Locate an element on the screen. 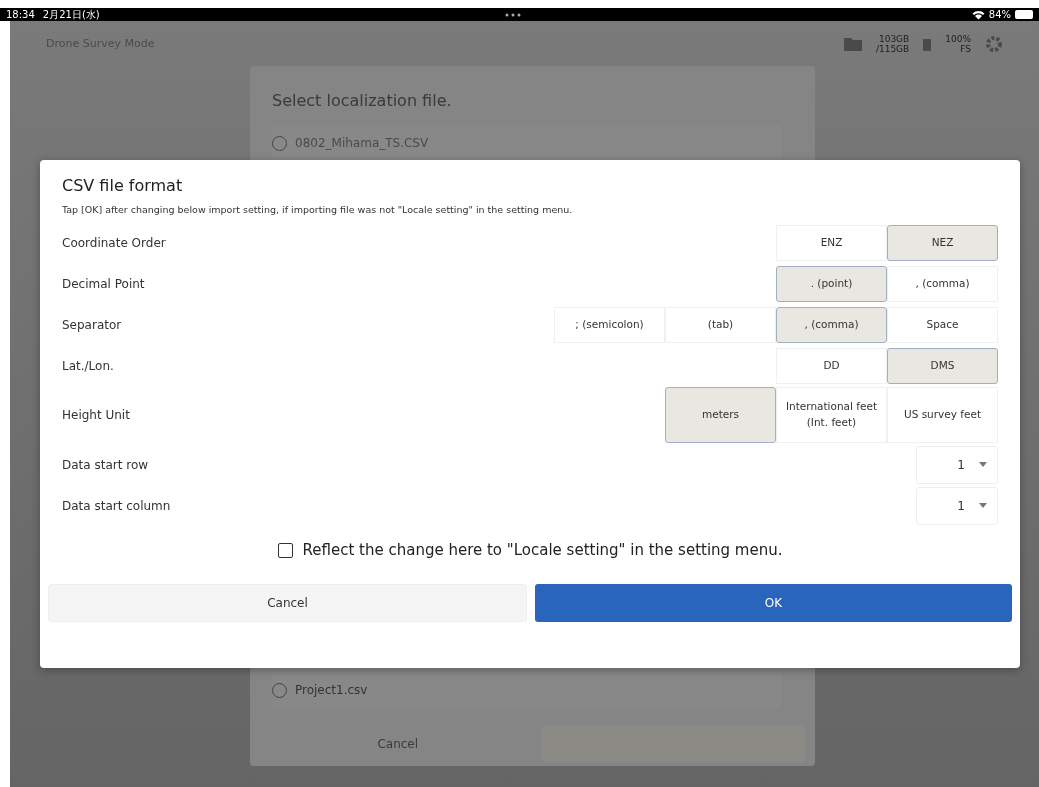 The height and width of the screenshot is (787, 1039). dialog-title: CSV file format is located at coordinates (122, 186).